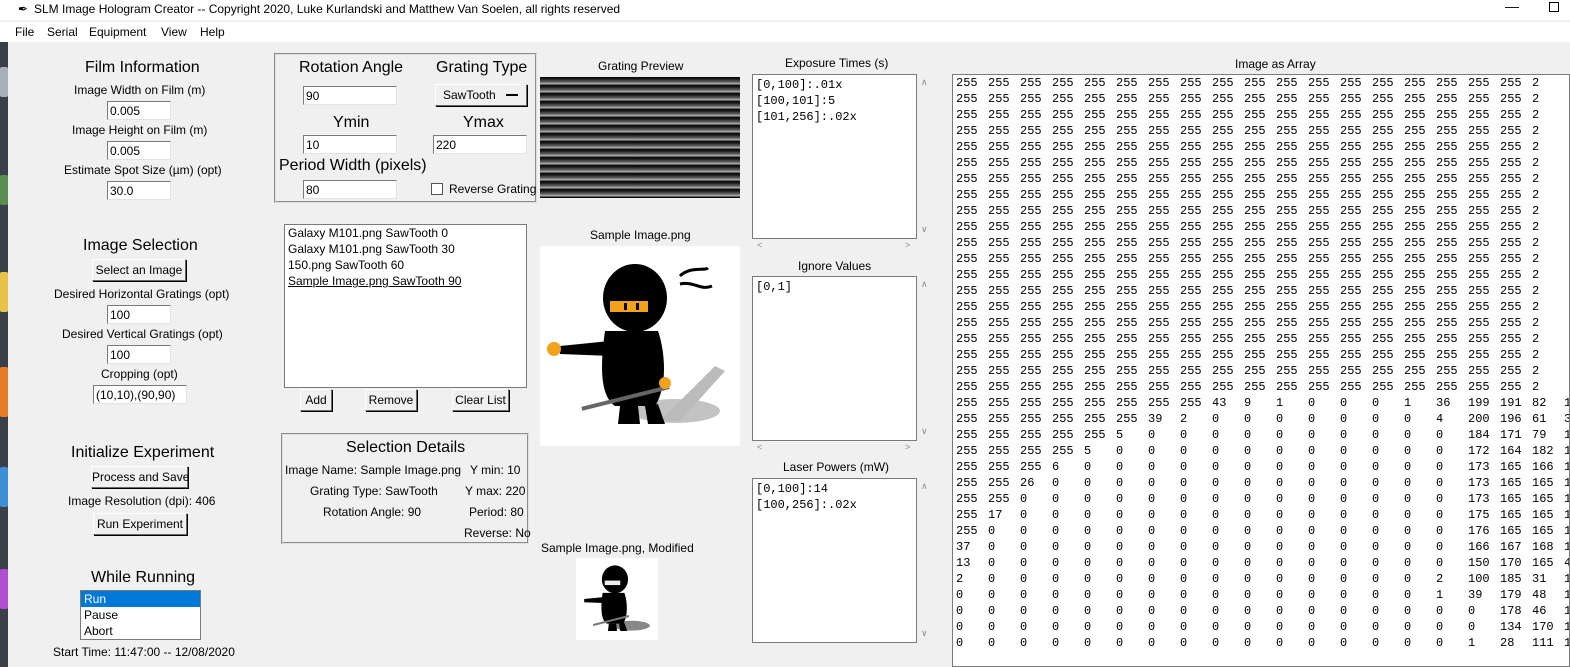 This screenshot has height=667, width=1570. What do you see at coordinates (140, 631) in the screenshot?
I see `abort-option: Abort` at bounding box center [140, 631].